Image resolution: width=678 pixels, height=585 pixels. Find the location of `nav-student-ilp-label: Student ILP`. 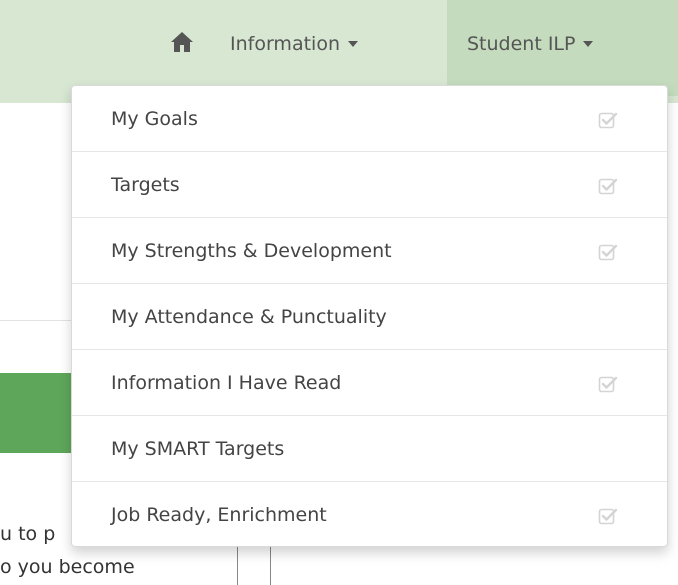

nav-student-ilp-label: Student ILP is located at coordinates (521, 44).